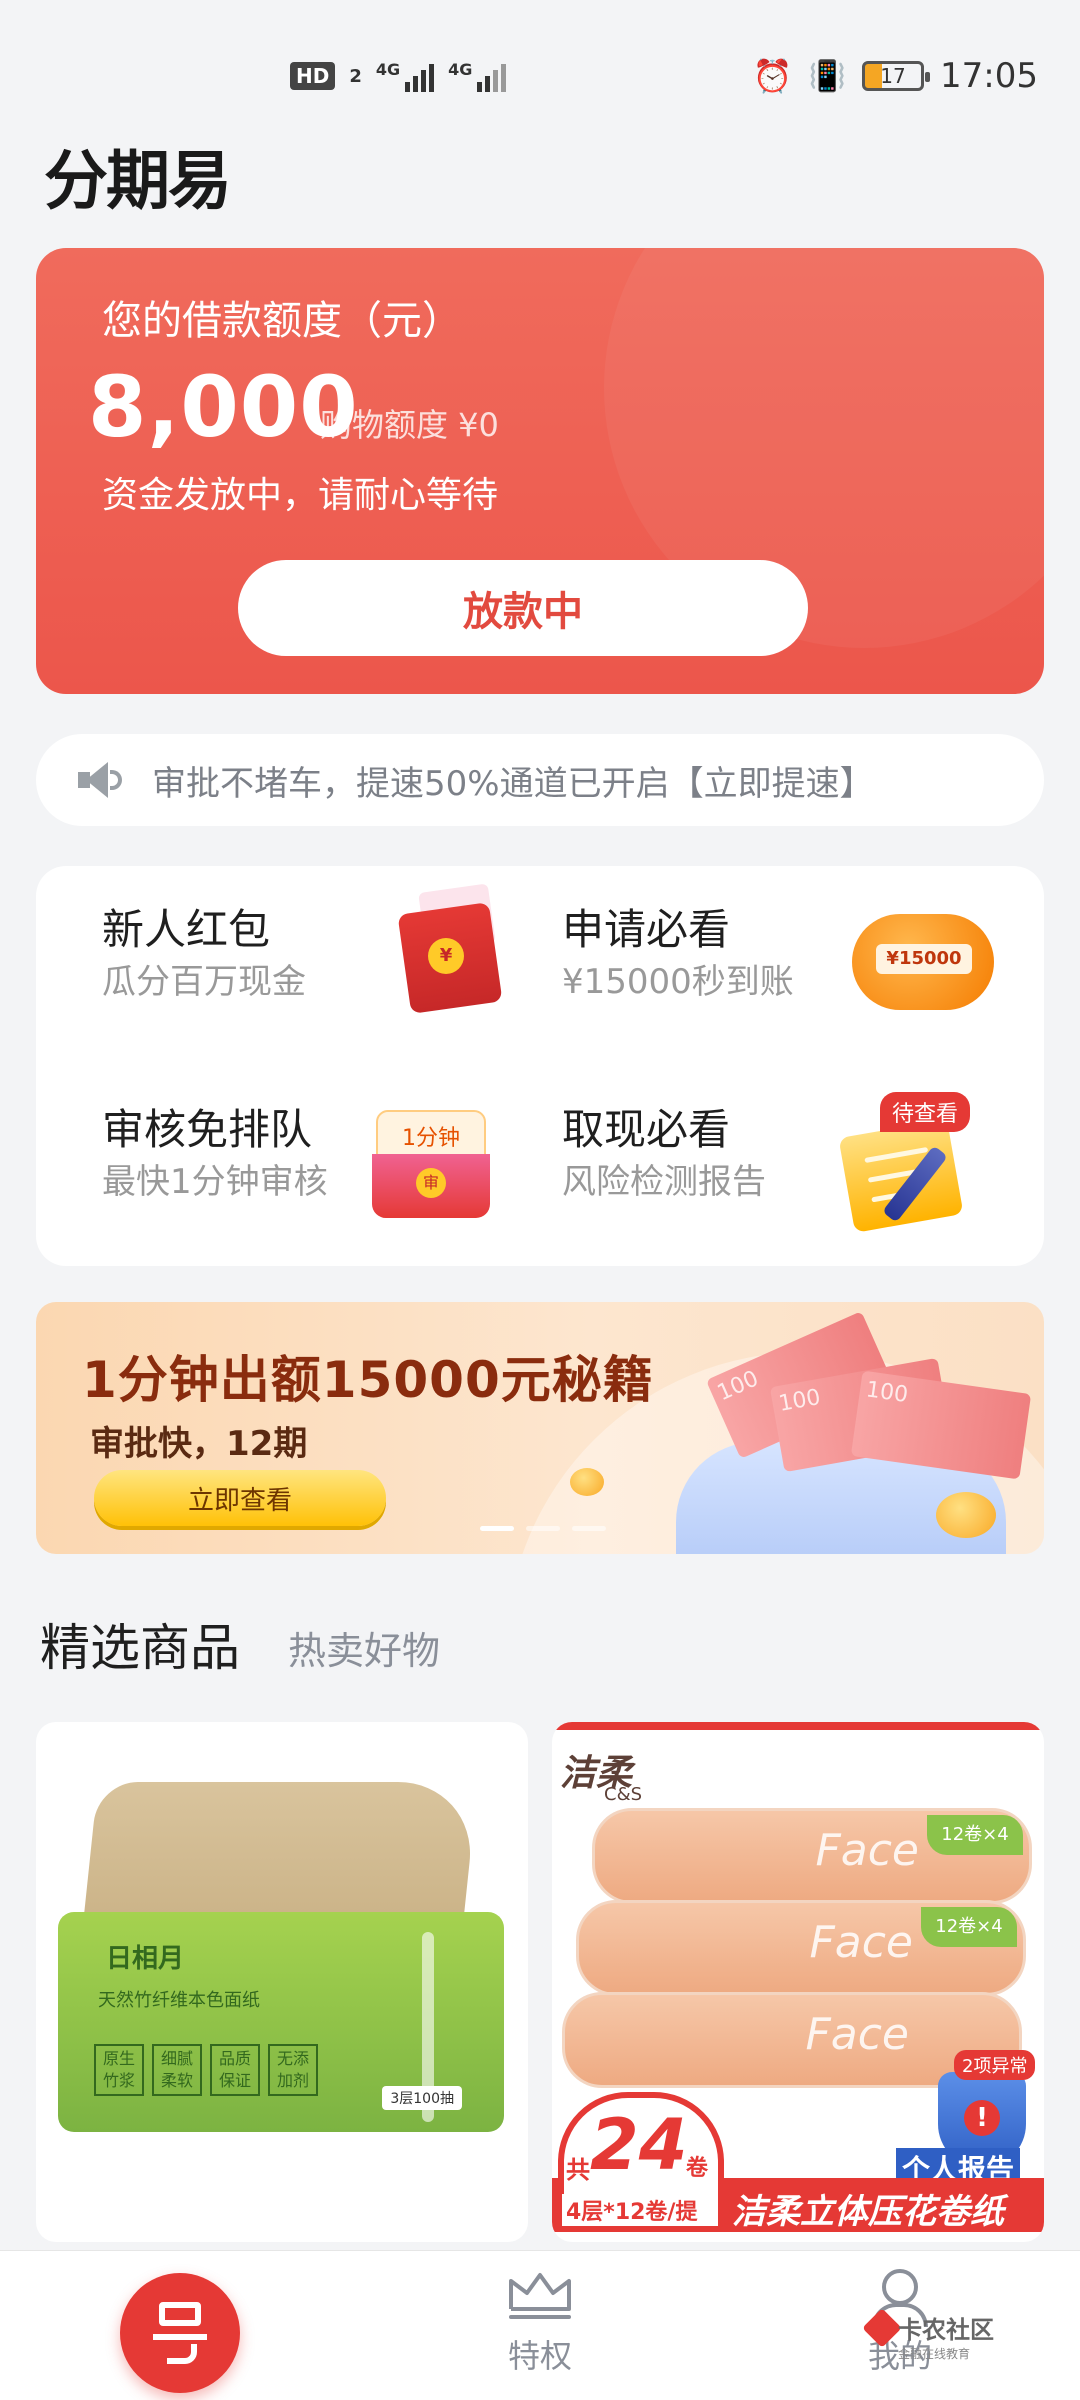  I want to click on watermark: 卡农社区 金融在线教育, so click(946, 2336).